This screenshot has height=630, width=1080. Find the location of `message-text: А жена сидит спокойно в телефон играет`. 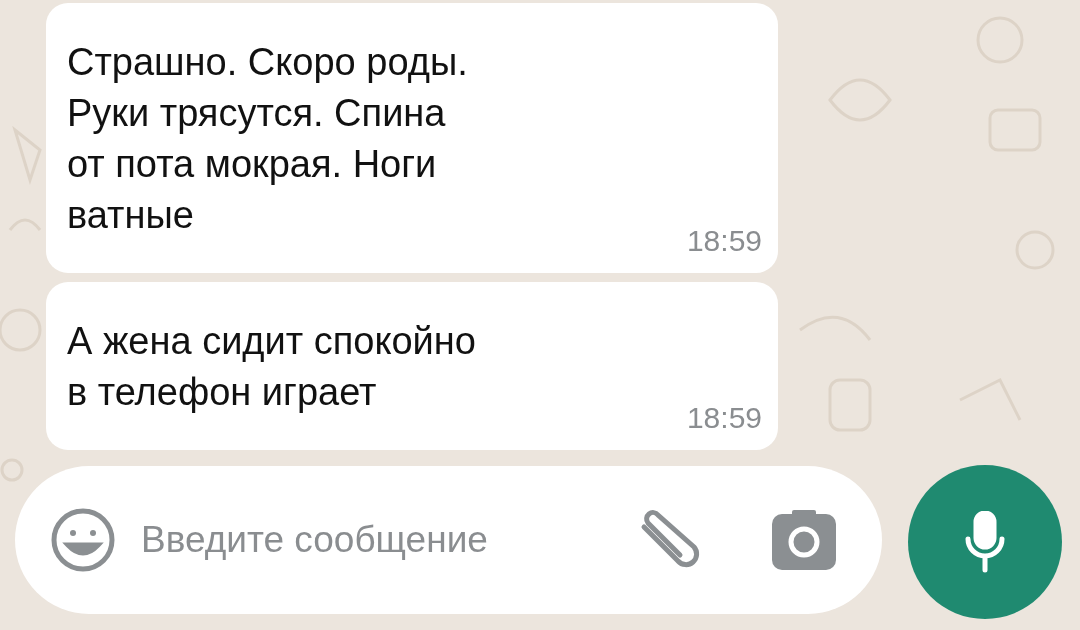

message-text: А жена сидит спокойно в телефон играет is located at coordinates (271, 367).